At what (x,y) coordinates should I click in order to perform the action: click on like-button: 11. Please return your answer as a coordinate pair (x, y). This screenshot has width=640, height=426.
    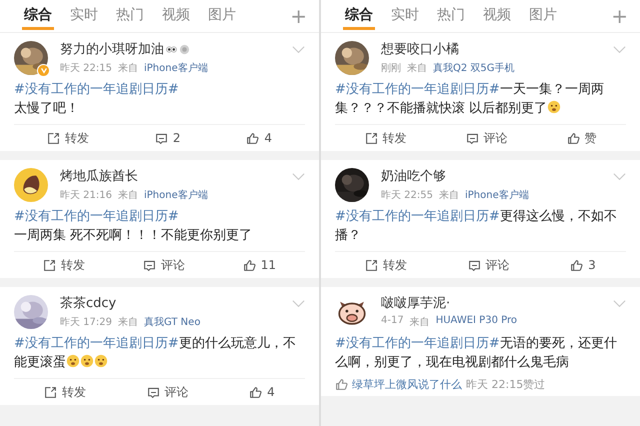
    Looking at the image, I should click on (259, 265).